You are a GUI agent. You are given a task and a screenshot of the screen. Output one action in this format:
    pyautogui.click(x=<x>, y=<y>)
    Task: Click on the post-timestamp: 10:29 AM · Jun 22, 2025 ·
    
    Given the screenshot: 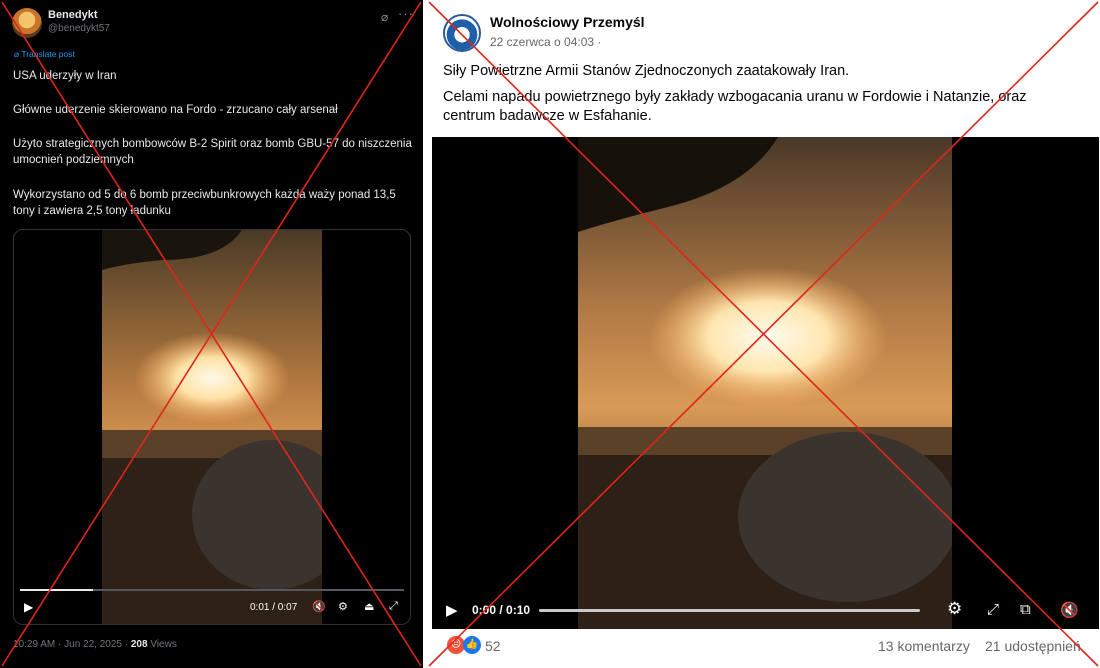 What is the action you would take?
    pyautogui.click(x=72, y=644)
    